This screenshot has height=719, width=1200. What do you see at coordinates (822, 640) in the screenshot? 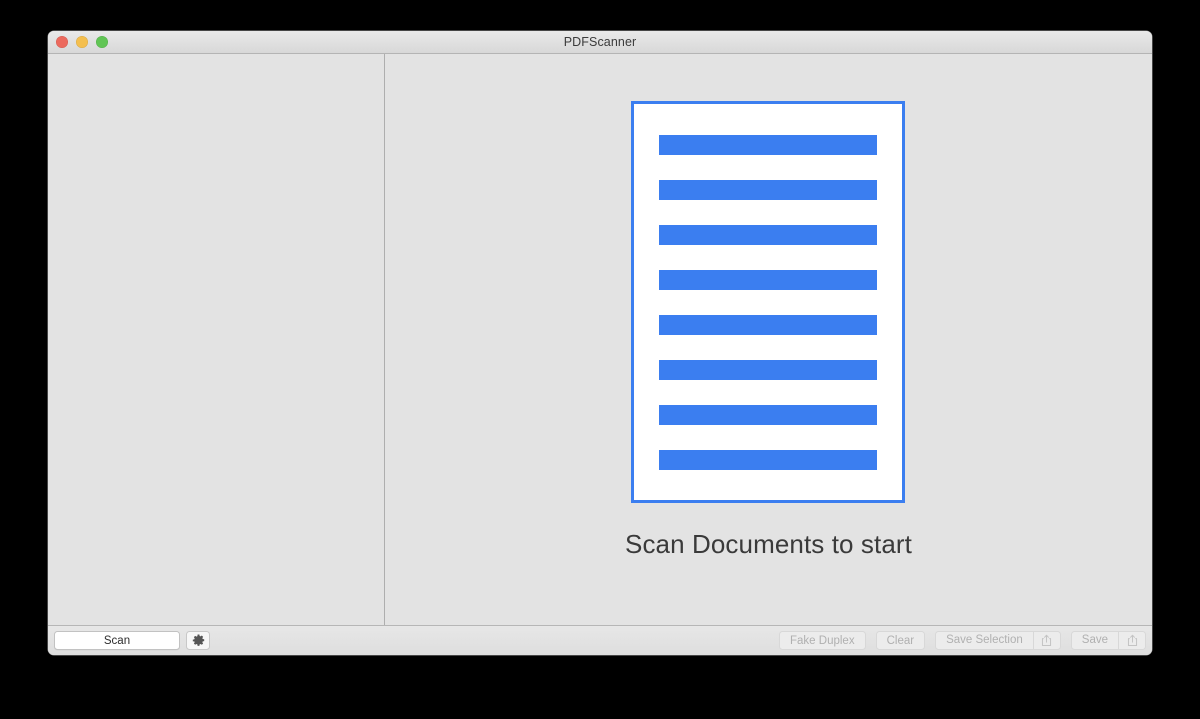
I see `fake-duplex-button: Fake Duplex` at bounding box center [822, 640].